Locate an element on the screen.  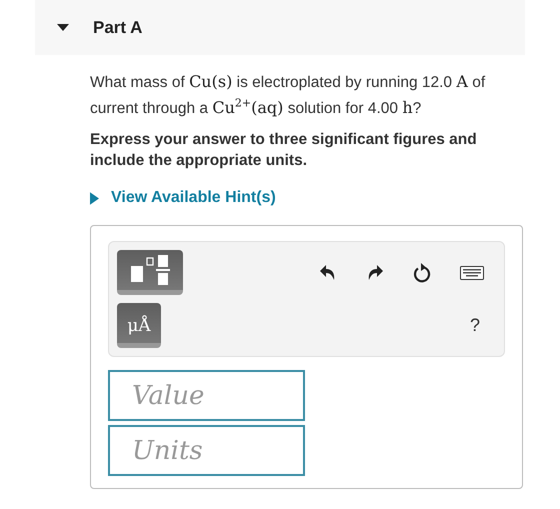
undo-icon is located at coordinates (328, 273).